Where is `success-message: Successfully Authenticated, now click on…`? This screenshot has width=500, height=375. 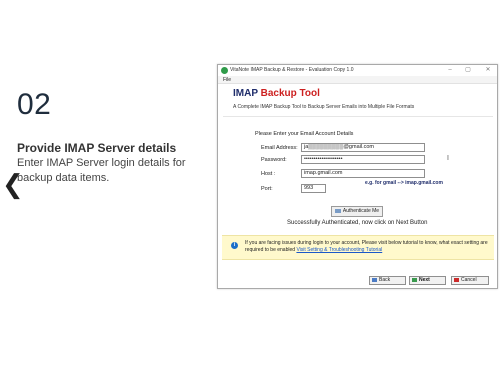 success-message: Successfully Authenticated, now click on… is located at coordinates (357, 223).